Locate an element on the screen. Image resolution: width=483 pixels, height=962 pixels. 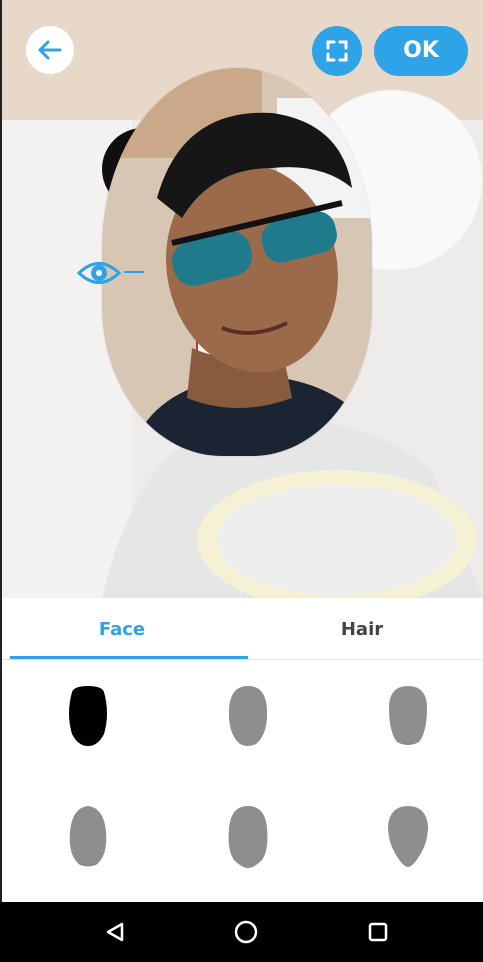
expand-button is located at coordinates (337, 51).